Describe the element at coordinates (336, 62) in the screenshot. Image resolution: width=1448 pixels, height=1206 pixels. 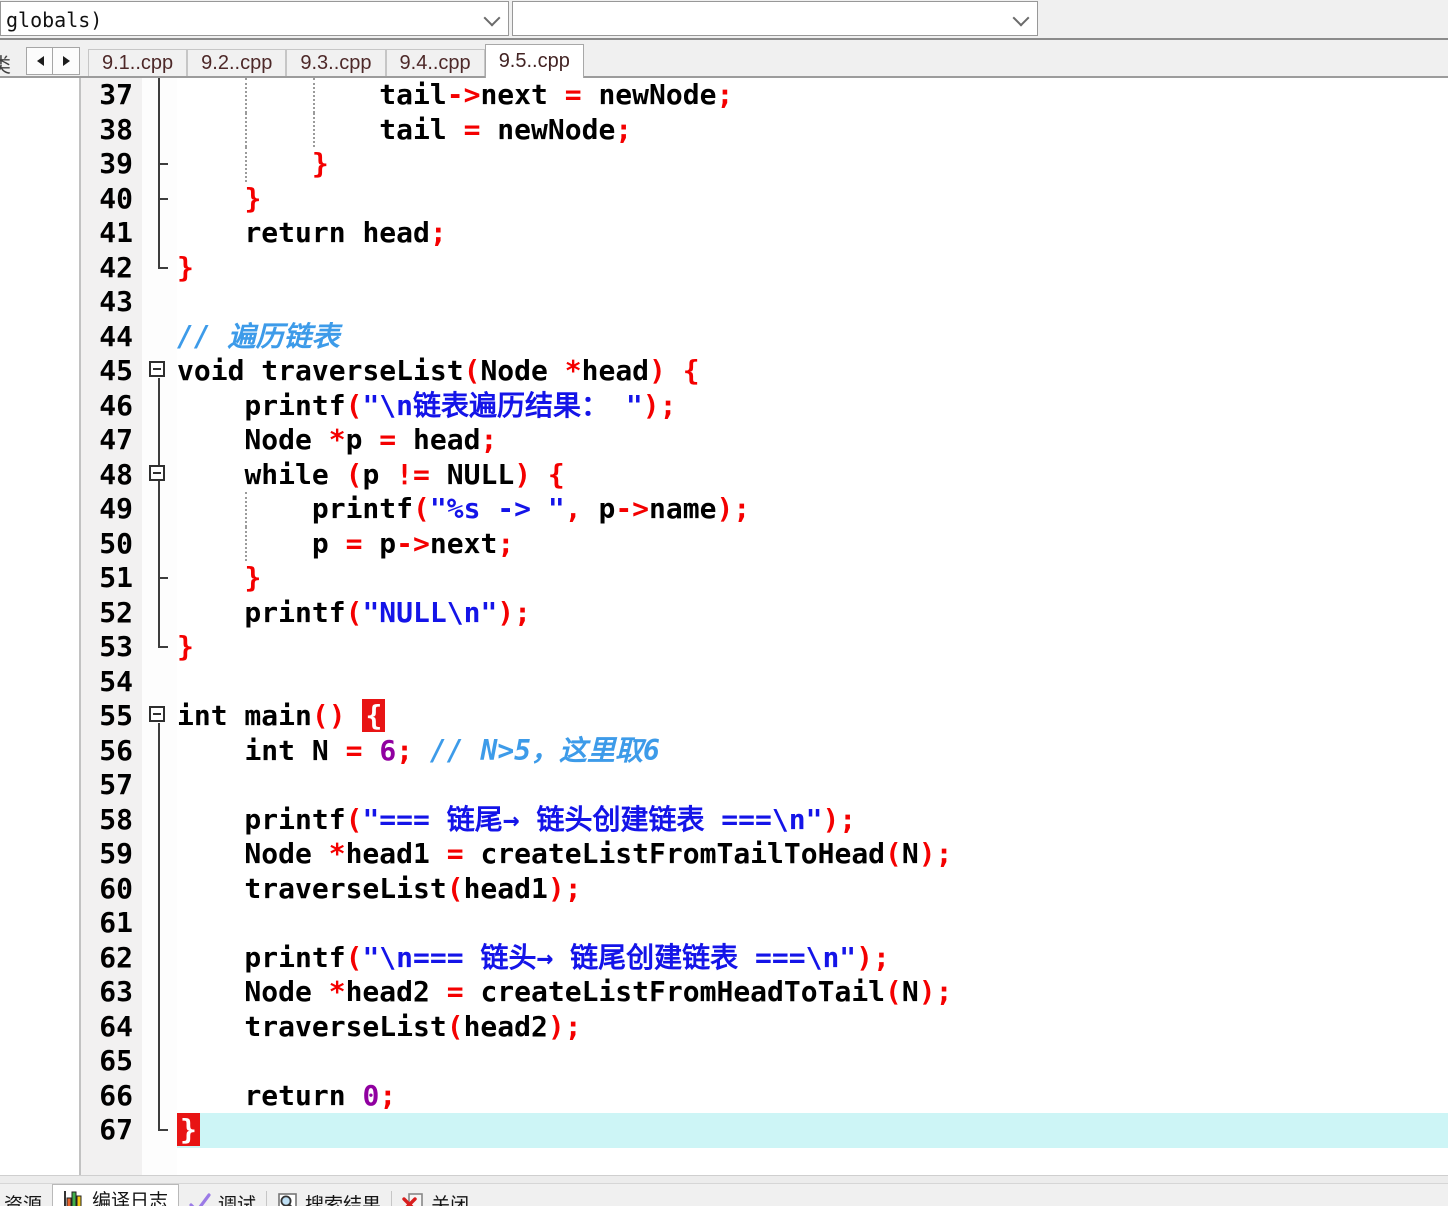
I see `file-tab-9.3..cpp: 9.3..cpp` at that location.